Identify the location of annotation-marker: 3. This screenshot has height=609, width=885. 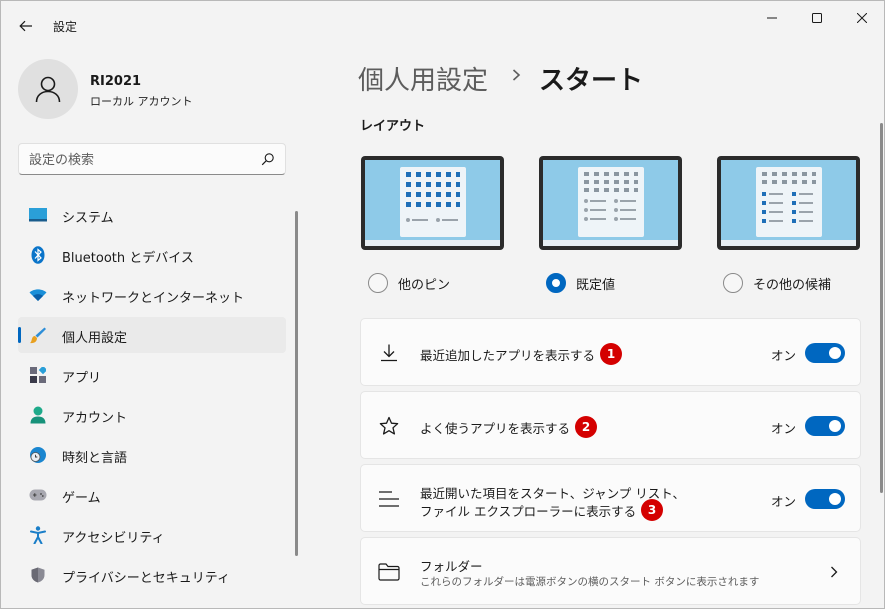
(652, 510).